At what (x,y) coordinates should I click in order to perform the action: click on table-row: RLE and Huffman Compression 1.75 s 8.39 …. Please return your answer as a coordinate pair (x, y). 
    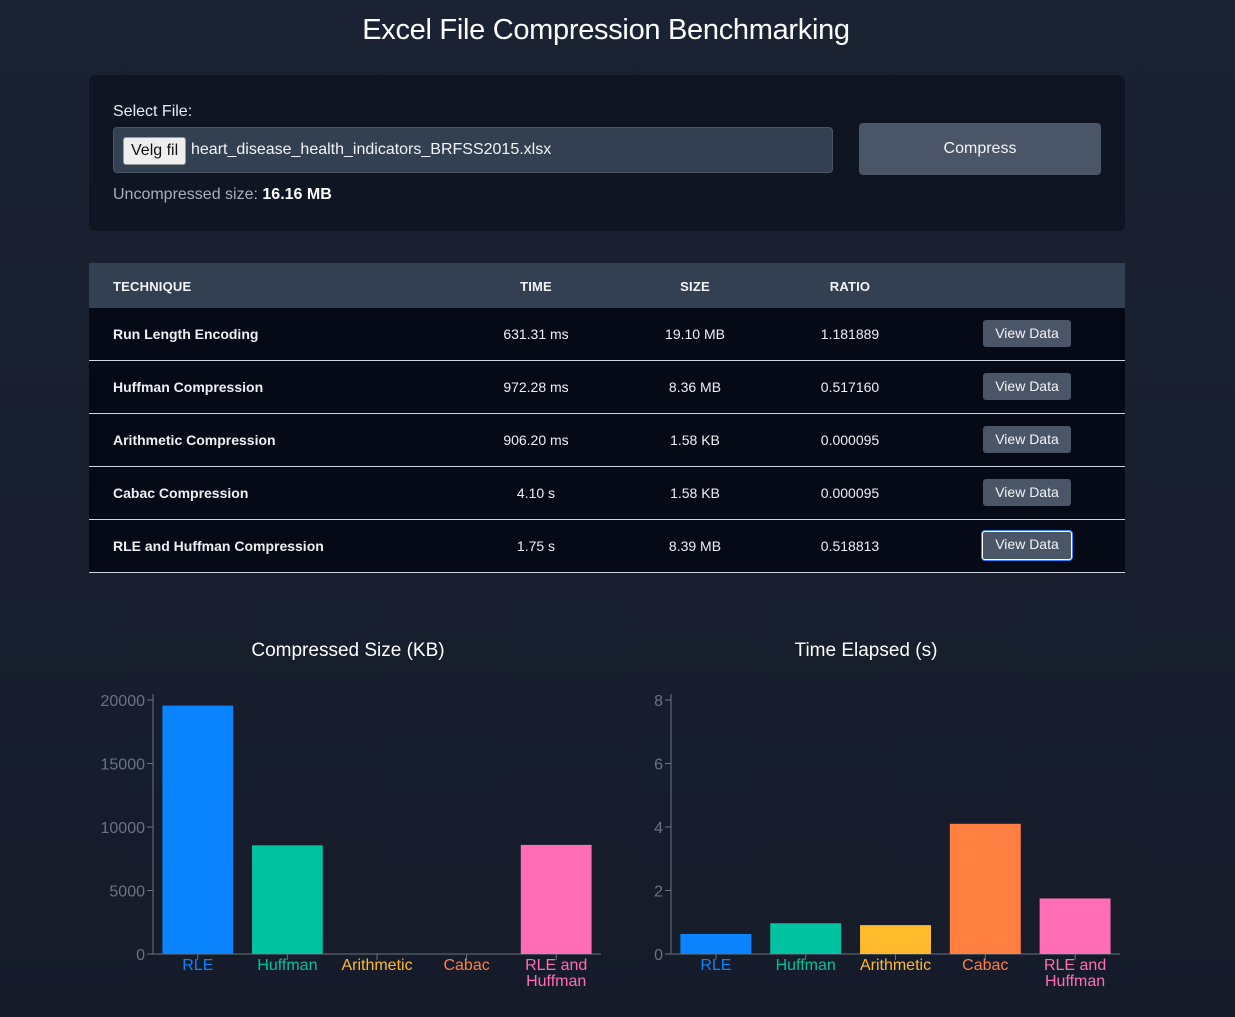
    Looking at the image, I should click on (607, 546).